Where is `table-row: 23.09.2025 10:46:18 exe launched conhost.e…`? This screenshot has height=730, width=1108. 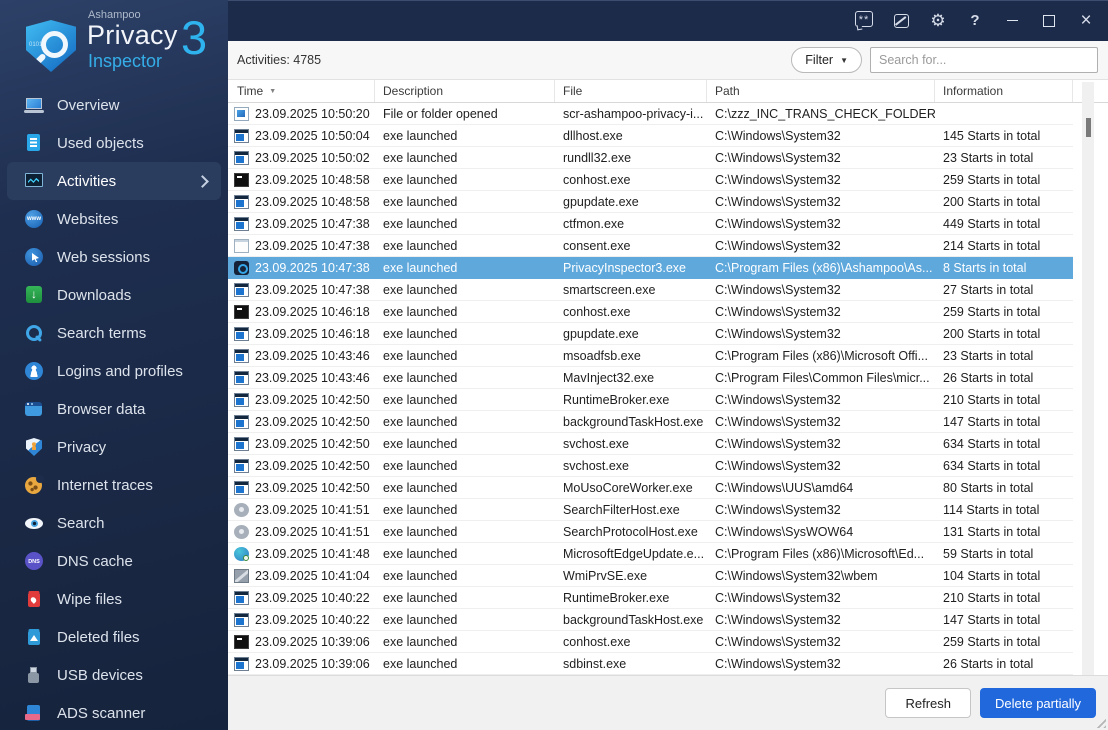 table-row: 23.09.2025 10:46:18 exe launched conhost.e… is located at coordinates (650, 312).